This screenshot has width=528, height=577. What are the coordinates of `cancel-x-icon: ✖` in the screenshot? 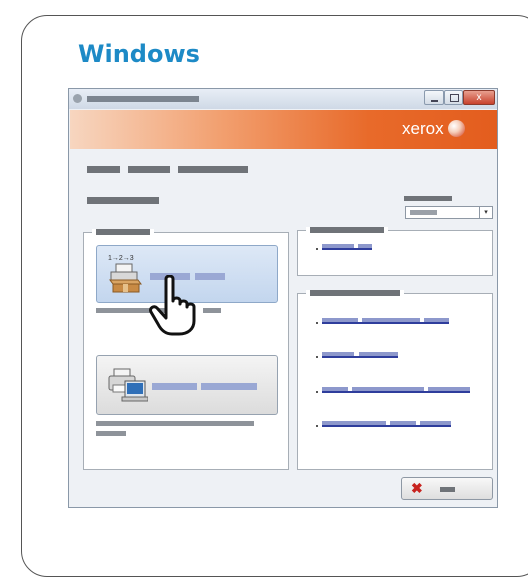 It's located at (417, 488).